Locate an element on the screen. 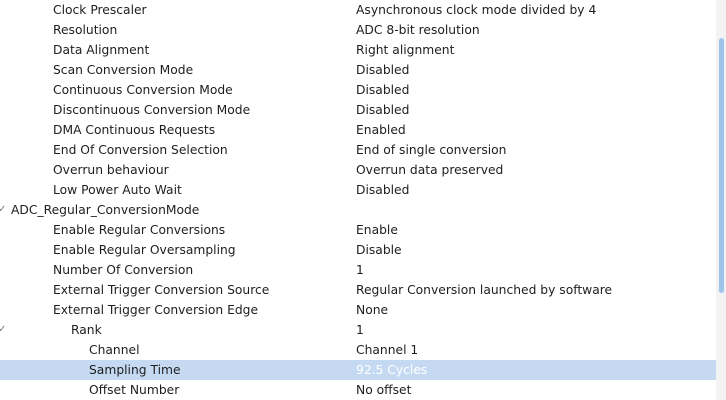 This screenshot has width=726, height=400. tree-row-enable-regular-conversions: Enable Regular Conversions Enable is located at coordinates (358, 230).